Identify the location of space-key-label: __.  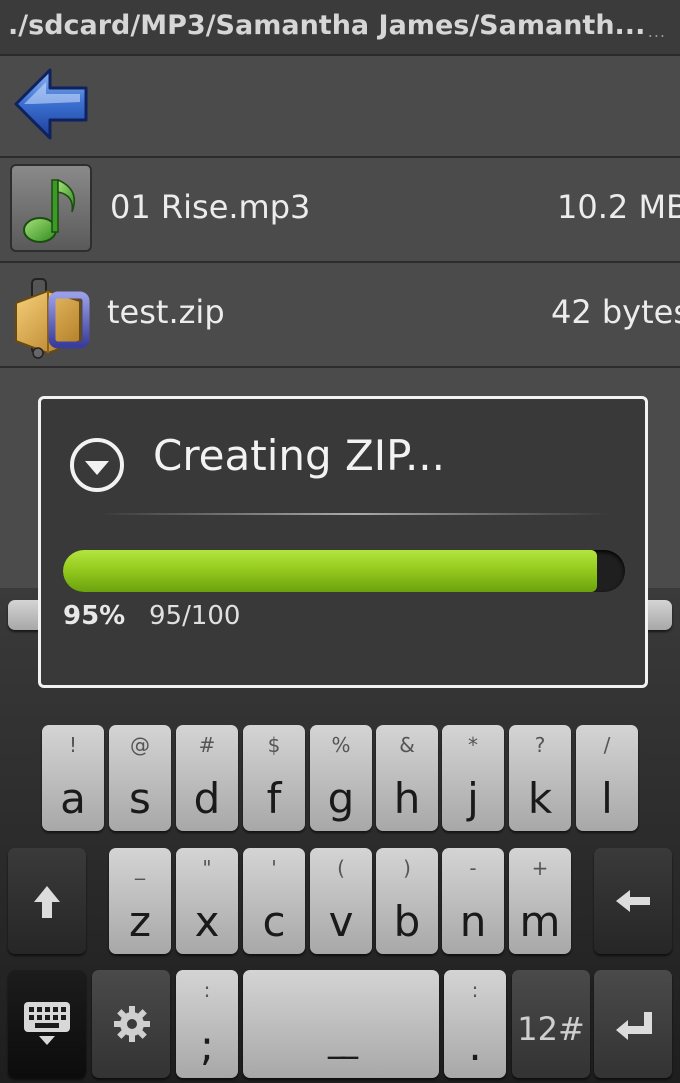
(343, 1040).